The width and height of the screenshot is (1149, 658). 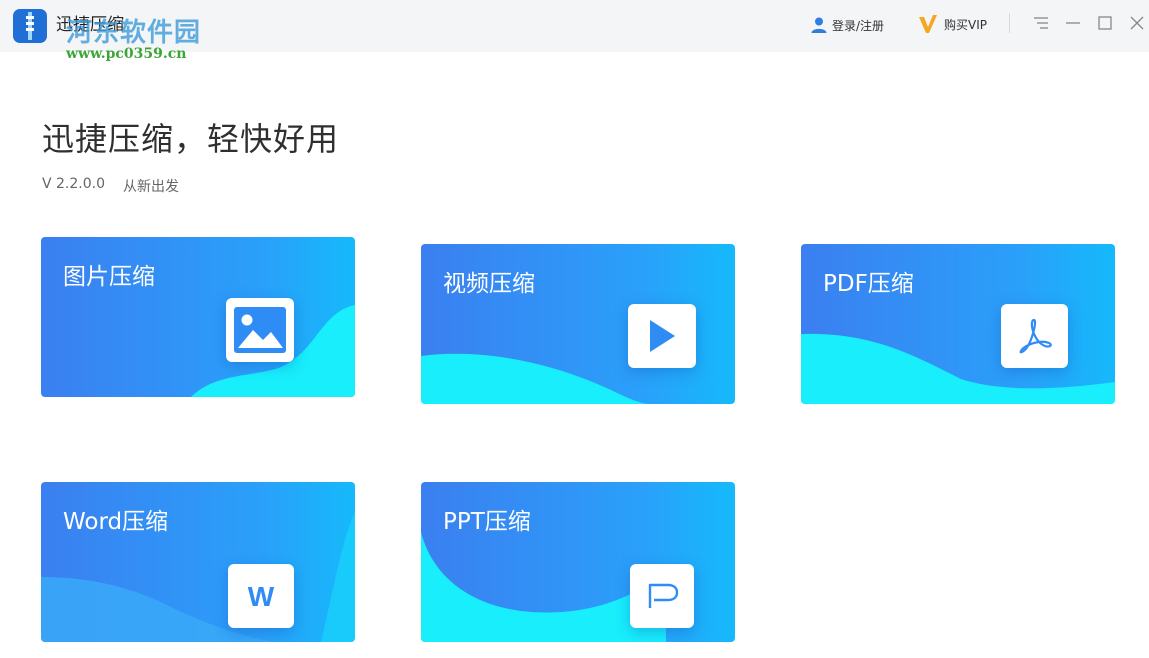 I want to click on word-icon: W, so click(x=261, y=596).